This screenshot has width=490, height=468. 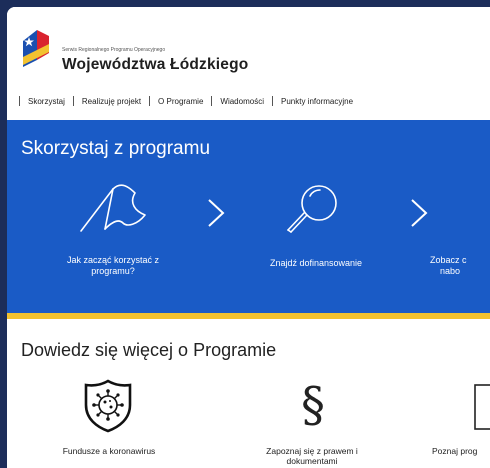 I want to click on step-label-start-line1: Jak zacząć korzystać z, so click(x=113, y=260).